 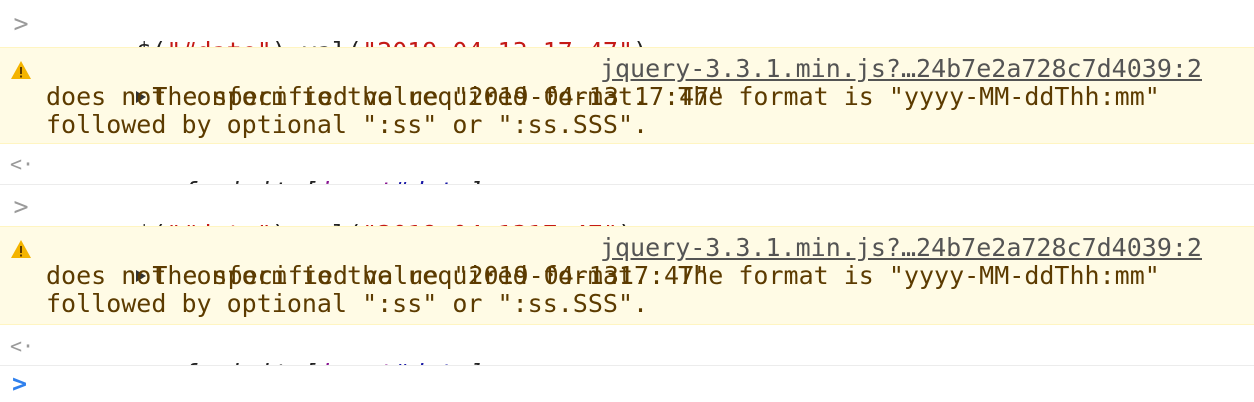 I want to click on console-prompt-row: >, so click(x=627, y=384).